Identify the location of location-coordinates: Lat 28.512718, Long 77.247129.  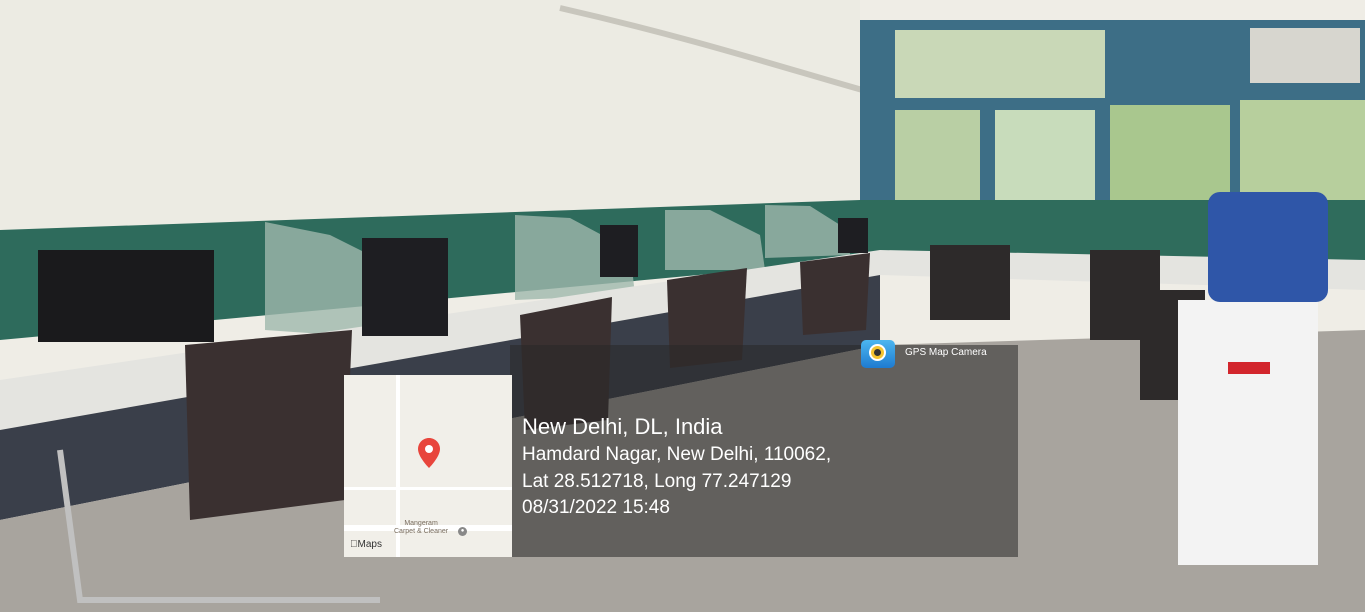
(657, 481).